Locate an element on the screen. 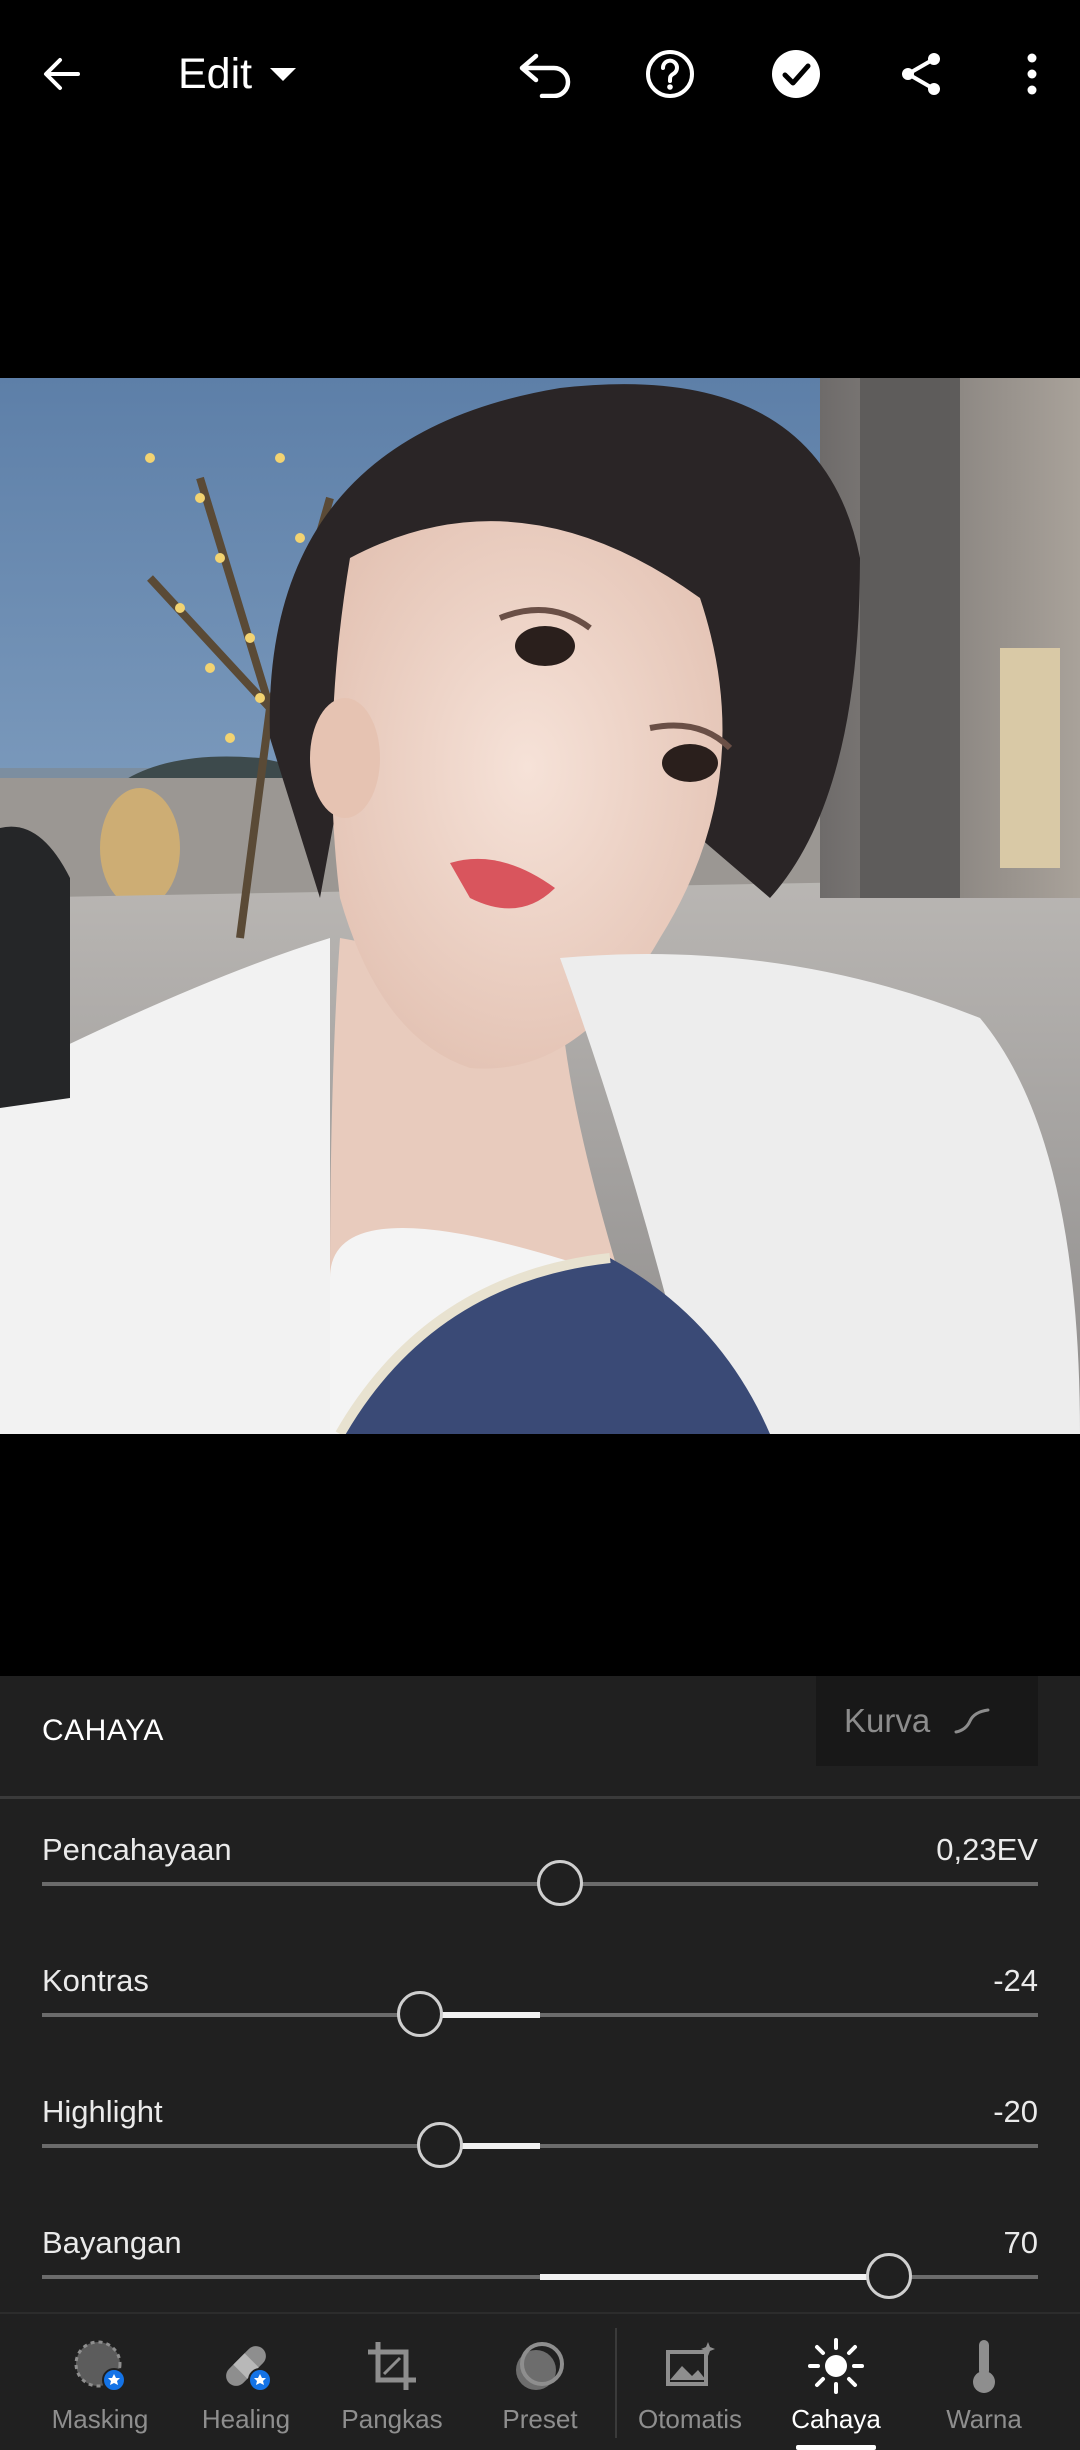  slider-value: 70 is located at coordinates (1020, 2242).